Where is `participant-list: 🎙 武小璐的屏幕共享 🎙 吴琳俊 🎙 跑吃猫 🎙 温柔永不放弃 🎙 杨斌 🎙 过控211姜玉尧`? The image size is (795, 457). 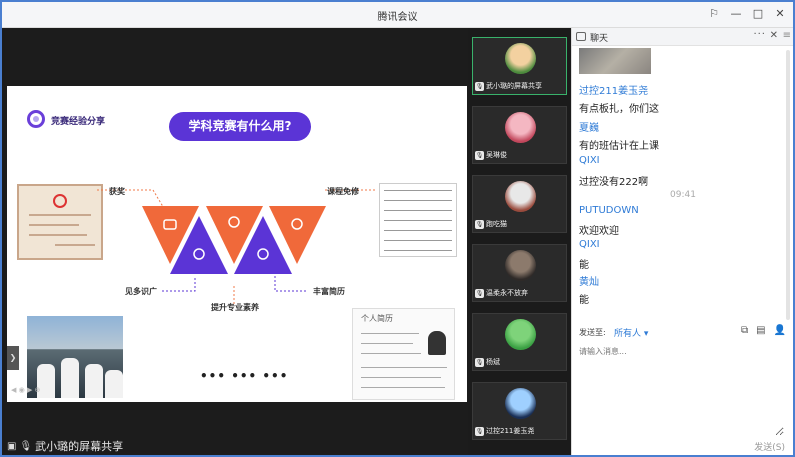 participant-list: 🎙 武小璐的屏幕共享 🎙 吴琳俊 🎙 跑吃猫 🎙 温柔永不放弃 🎙 杨斌 🎙 过控211姜玉尧 is located at coordinates (519, 241).